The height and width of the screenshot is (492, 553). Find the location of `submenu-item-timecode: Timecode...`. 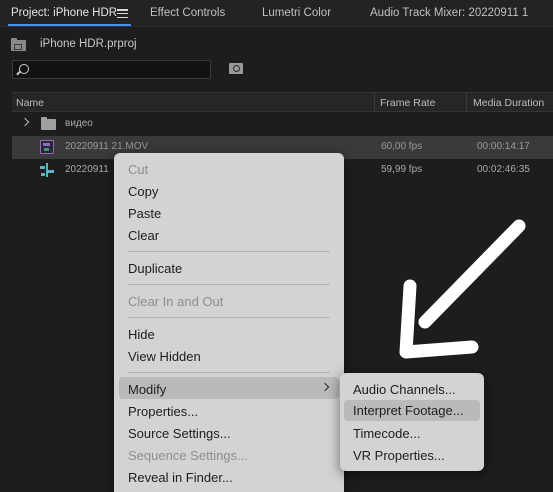

submenu-item-timecode: Timecode... is located at coordinates (386, 433).